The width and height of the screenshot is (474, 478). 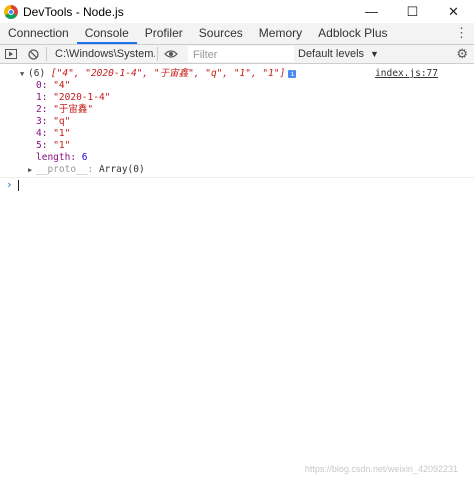 I want to click on close-button: ✕, so click(x=453, y=11).